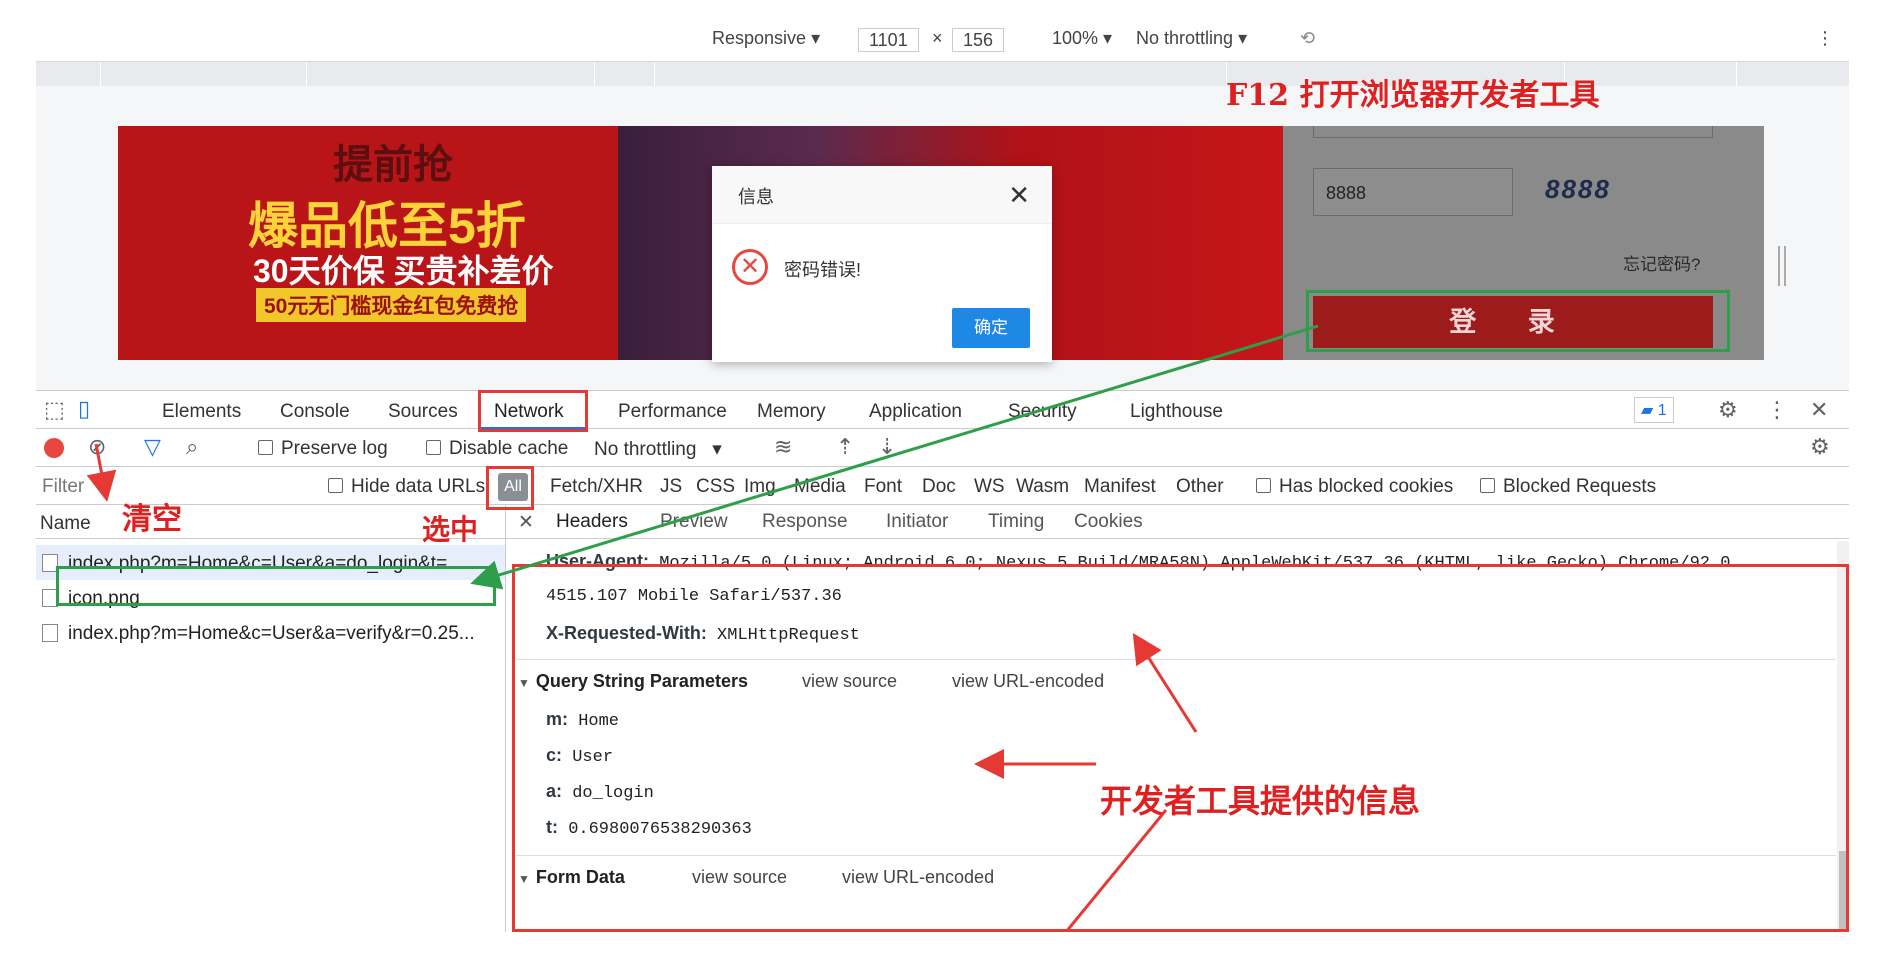  What do you see at coordinates (101, 472) in the screenshot?
I see `clear-arrow` at bounding box center [101, 472].